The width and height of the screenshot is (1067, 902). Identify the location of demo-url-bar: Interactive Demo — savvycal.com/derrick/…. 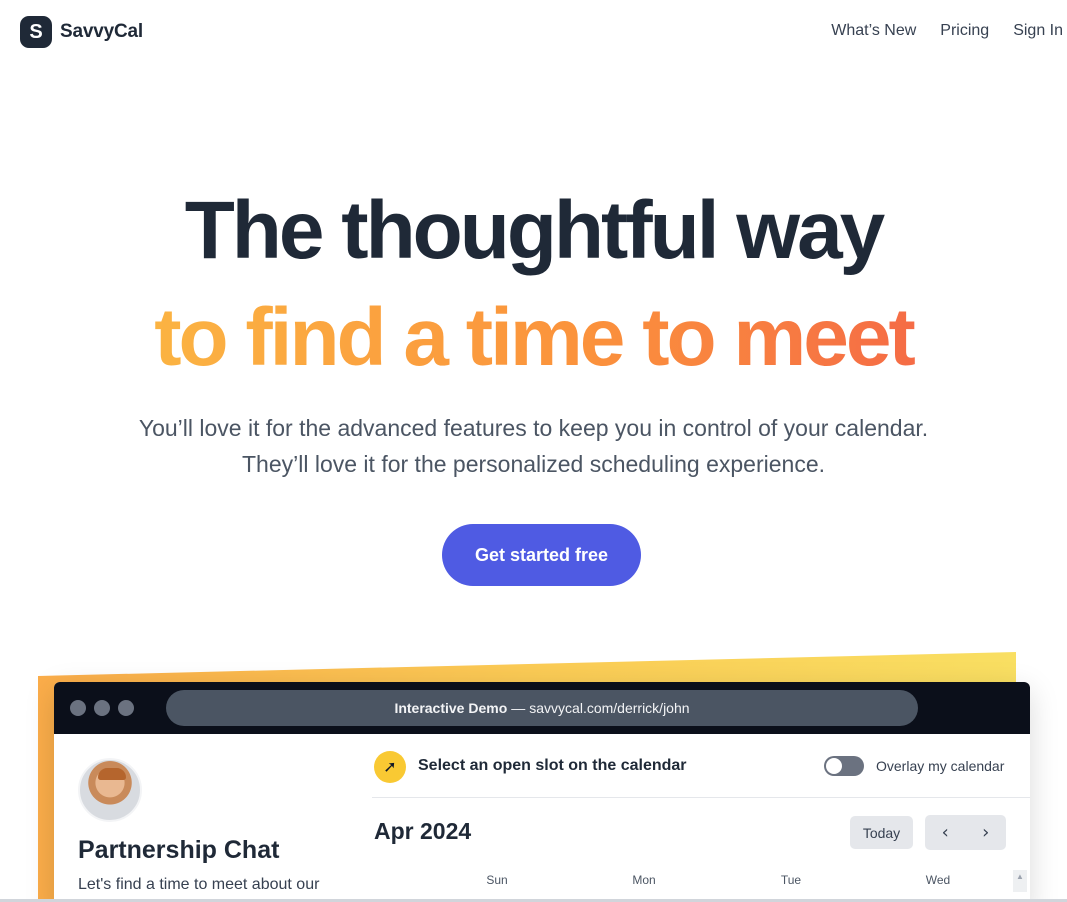
(542, 708).